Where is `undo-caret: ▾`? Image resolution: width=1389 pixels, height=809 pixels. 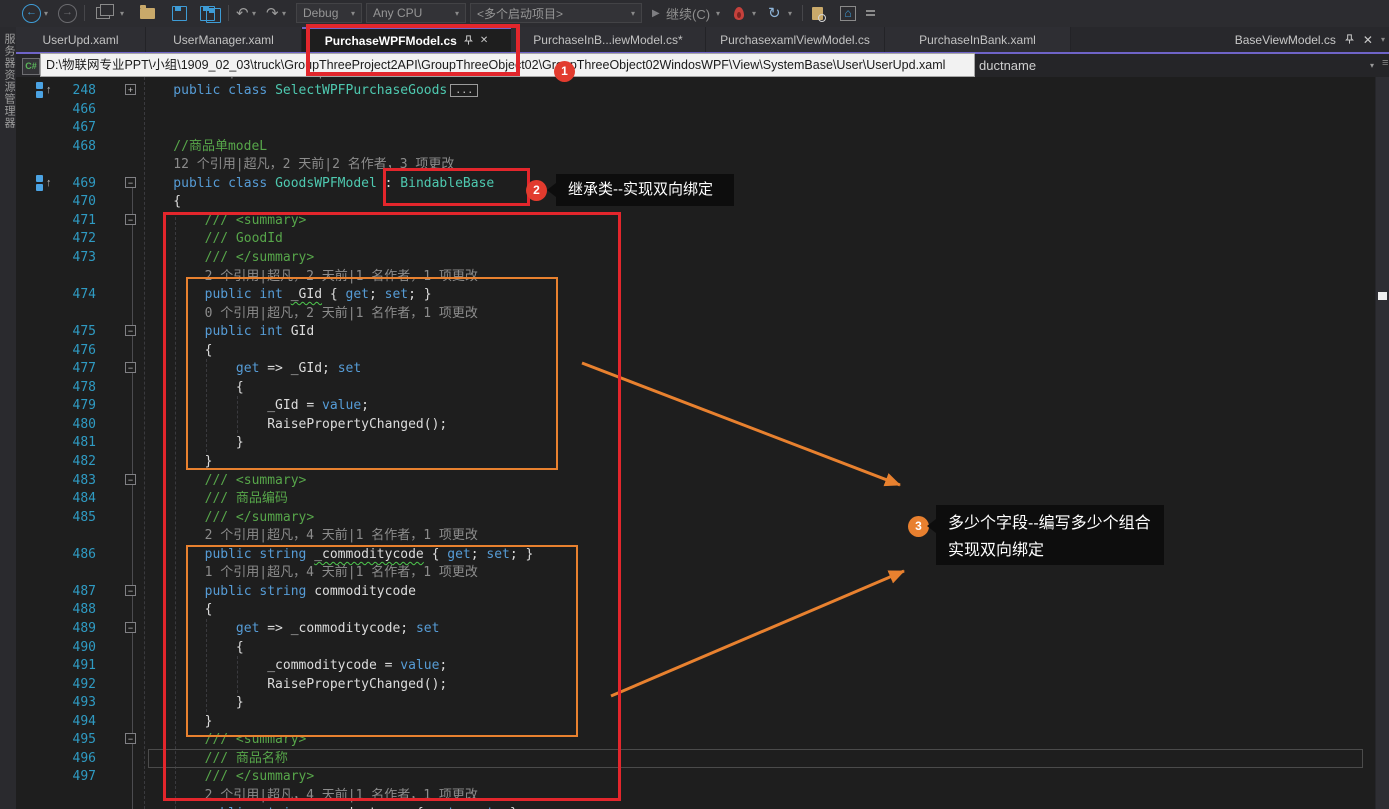
undo-caret: ▾ is located at coordinates (254, 13).